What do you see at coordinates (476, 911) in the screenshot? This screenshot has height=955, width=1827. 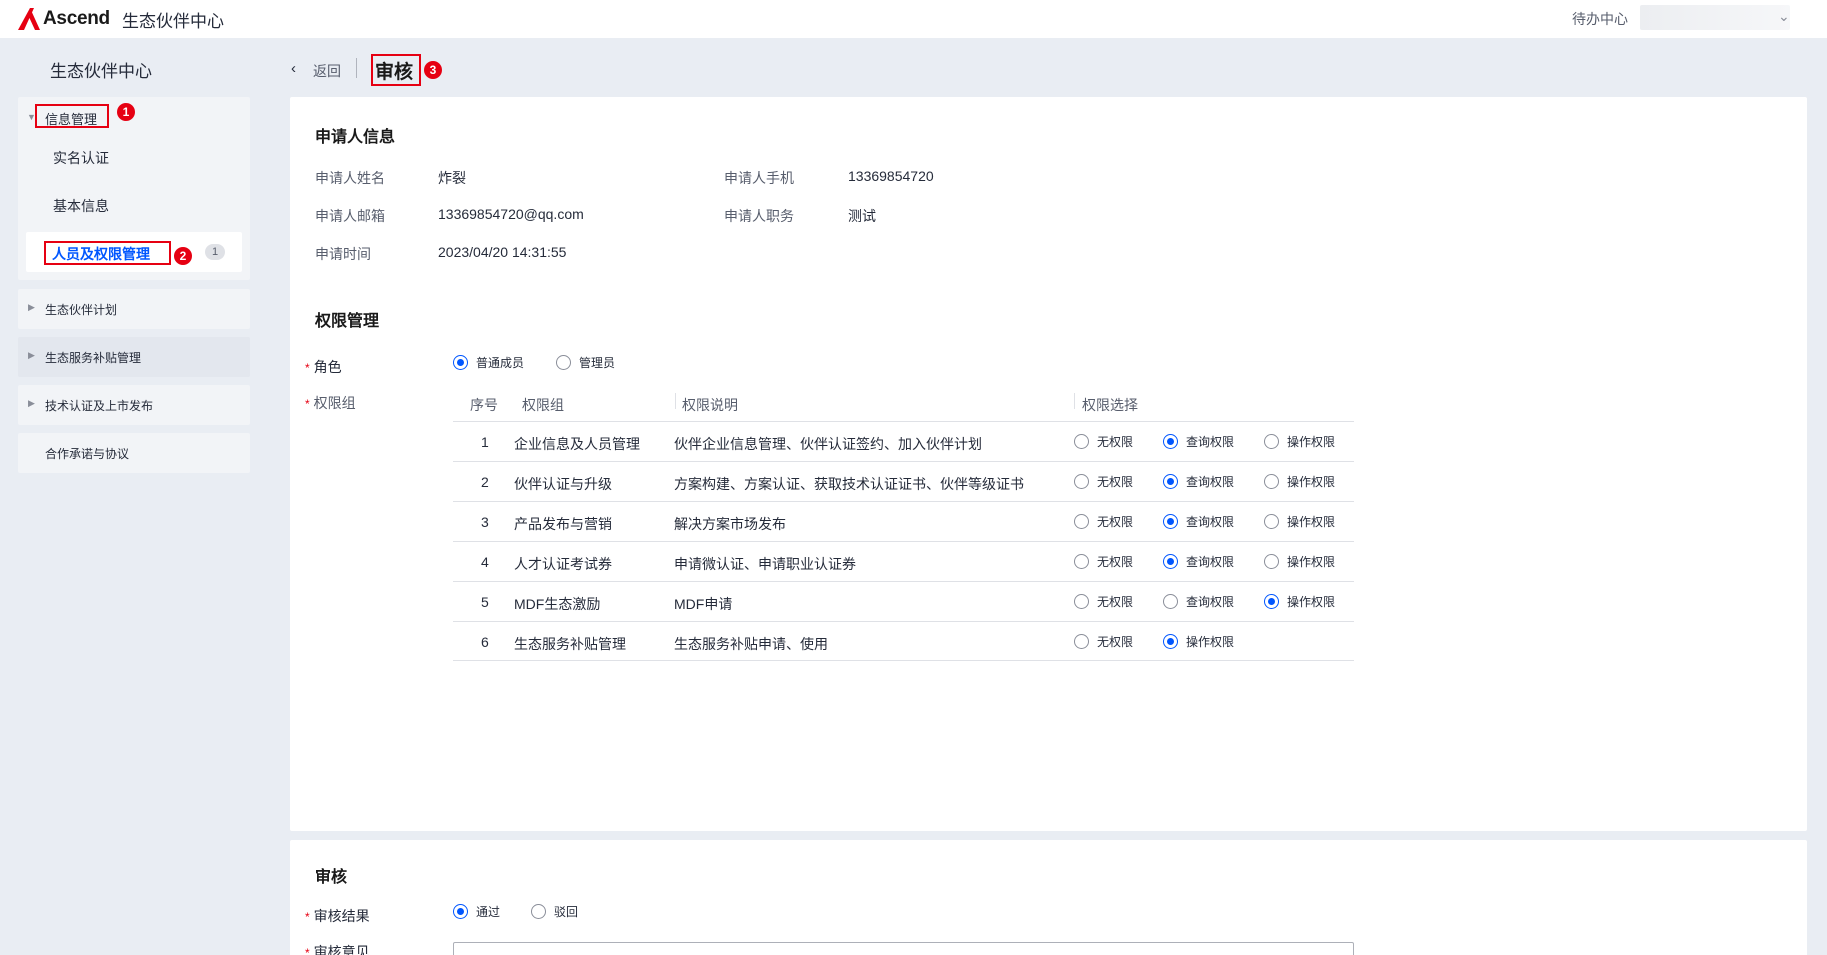 I see `review-radio-pass: 通过` at bounding box center [476, 911].